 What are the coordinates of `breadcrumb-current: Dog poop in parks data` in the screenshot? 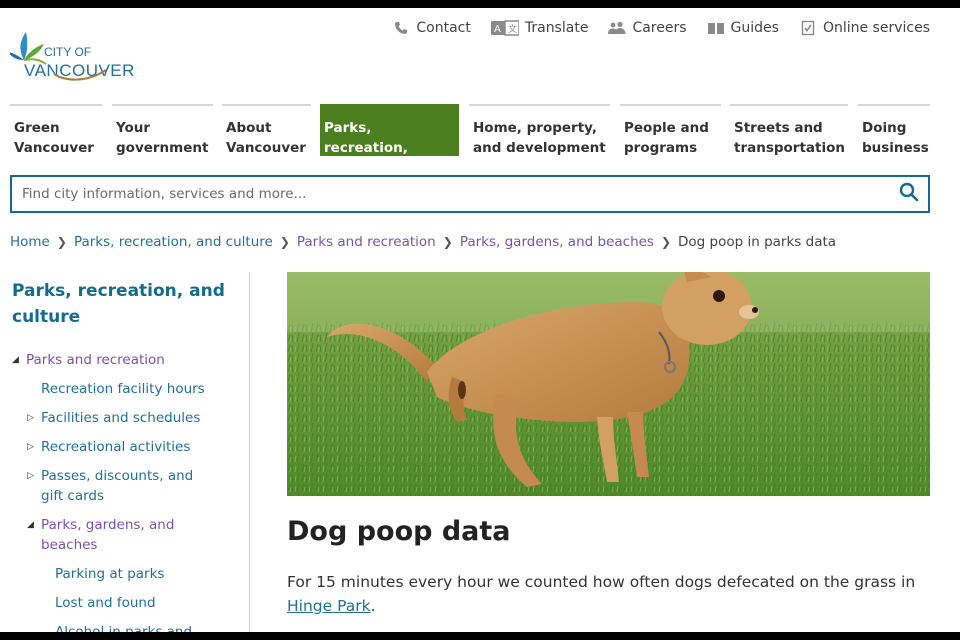 It's located at (757, 242).